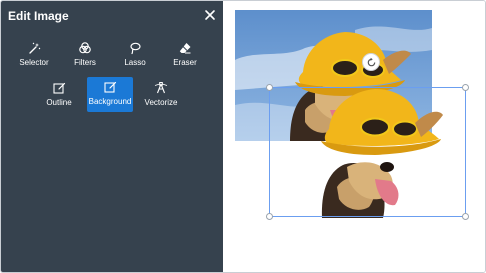 The image size is (486, 273). What do you see at coordinates (34, 62) in the screenshot?
I see `tool-selector-label: Selector` at bounding box center [34, 62].